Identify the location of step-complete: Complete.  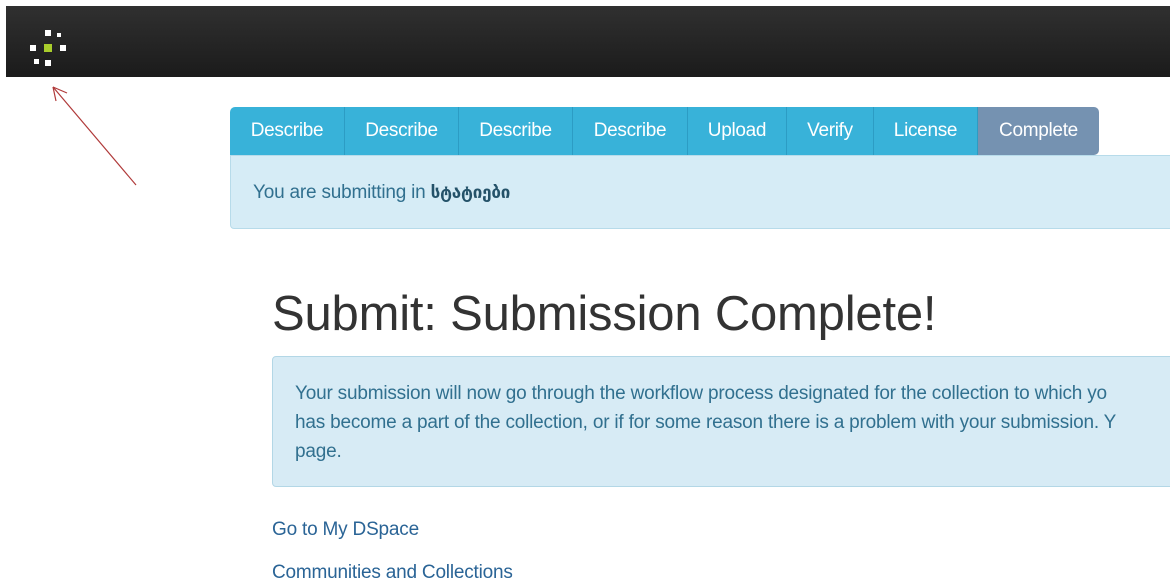
(1038, 131).